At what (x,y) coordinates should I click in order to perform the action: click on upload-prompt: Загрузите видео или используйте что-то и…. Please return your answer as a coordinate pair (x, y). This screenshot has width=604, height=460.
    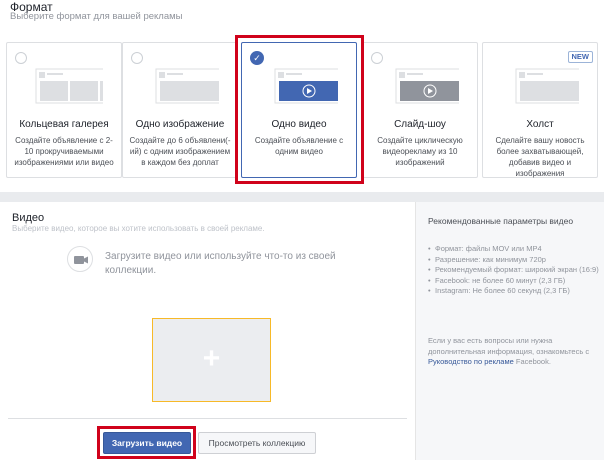
    Looking at the image, I should click on (220, 263).